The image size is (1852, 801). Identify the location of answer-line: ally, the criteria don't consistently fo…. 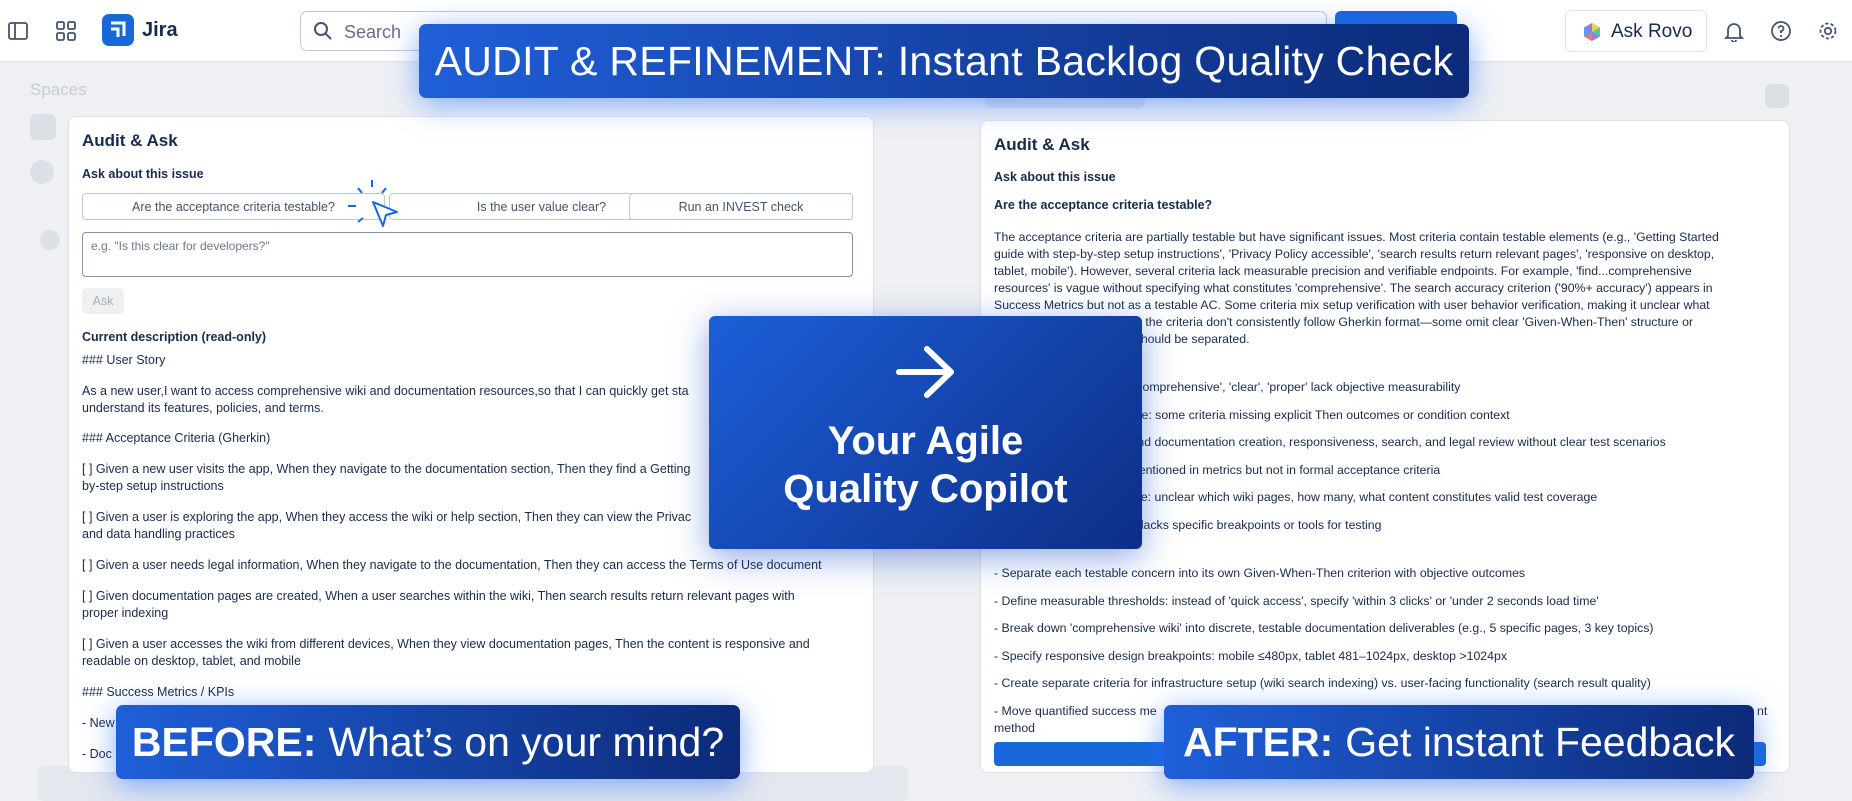
(1407, 322).